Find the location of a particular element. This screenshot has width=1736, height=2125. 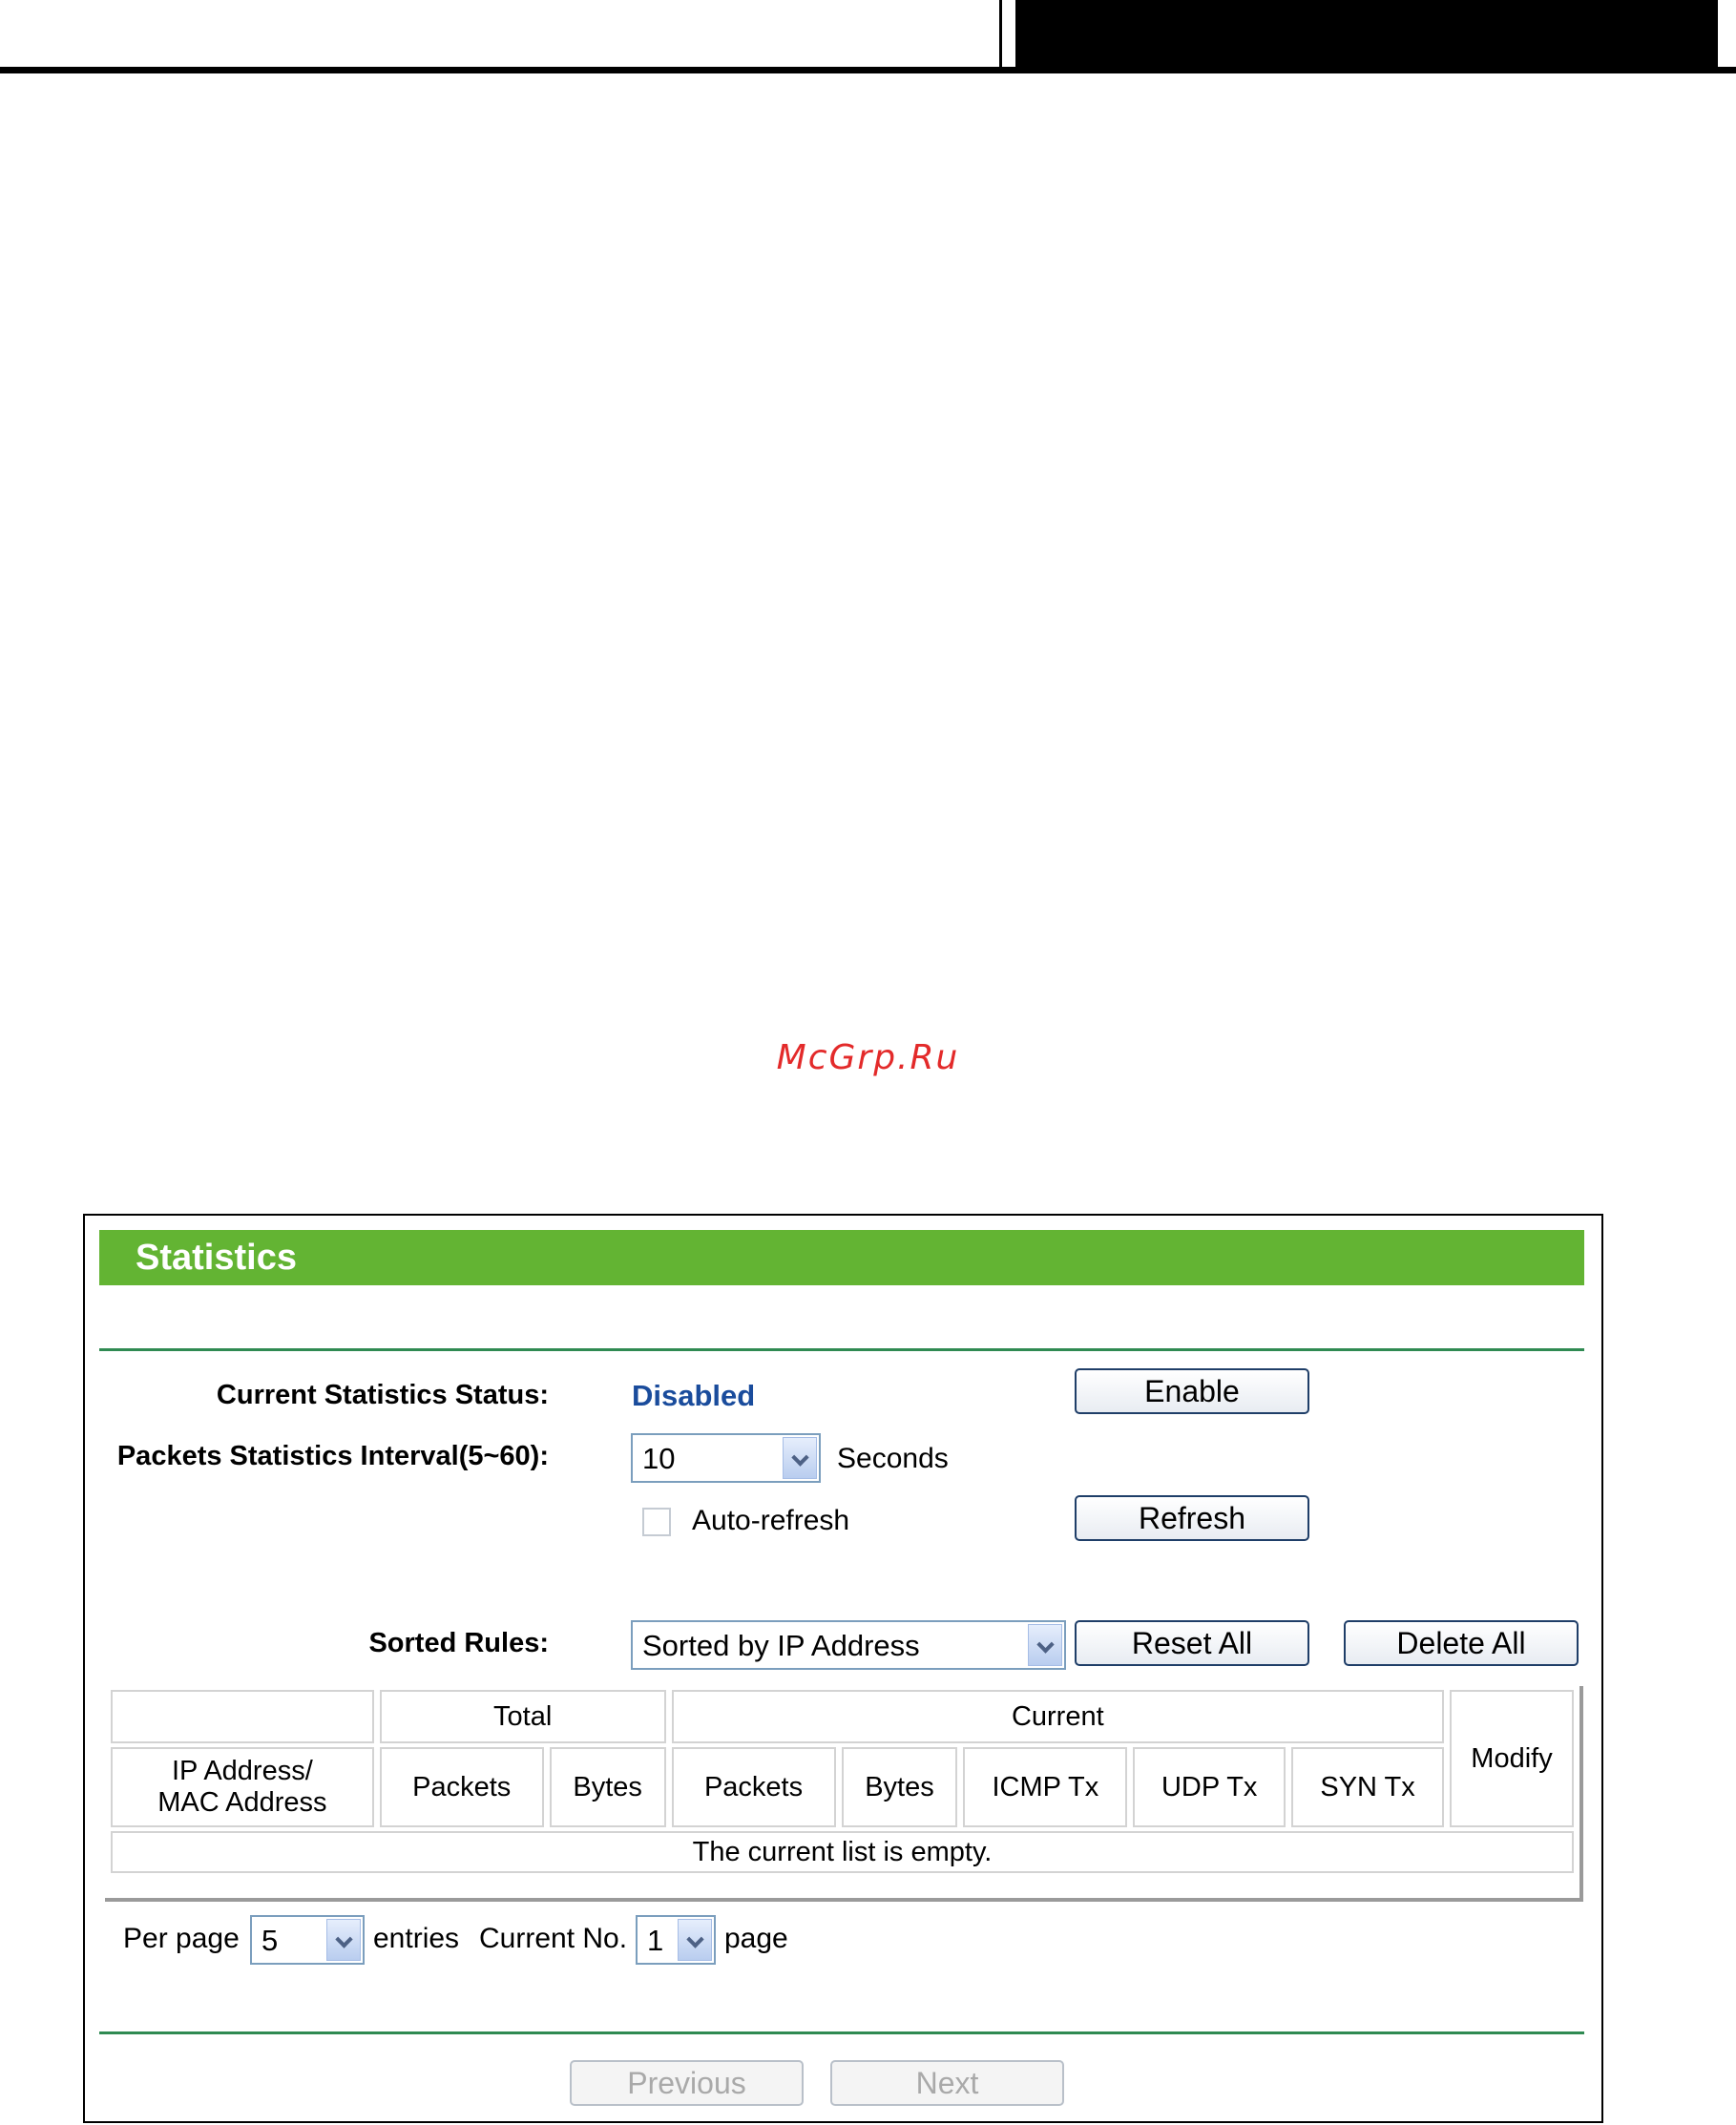

current-no-label: Current No. is located at coordinates (553, 1938).